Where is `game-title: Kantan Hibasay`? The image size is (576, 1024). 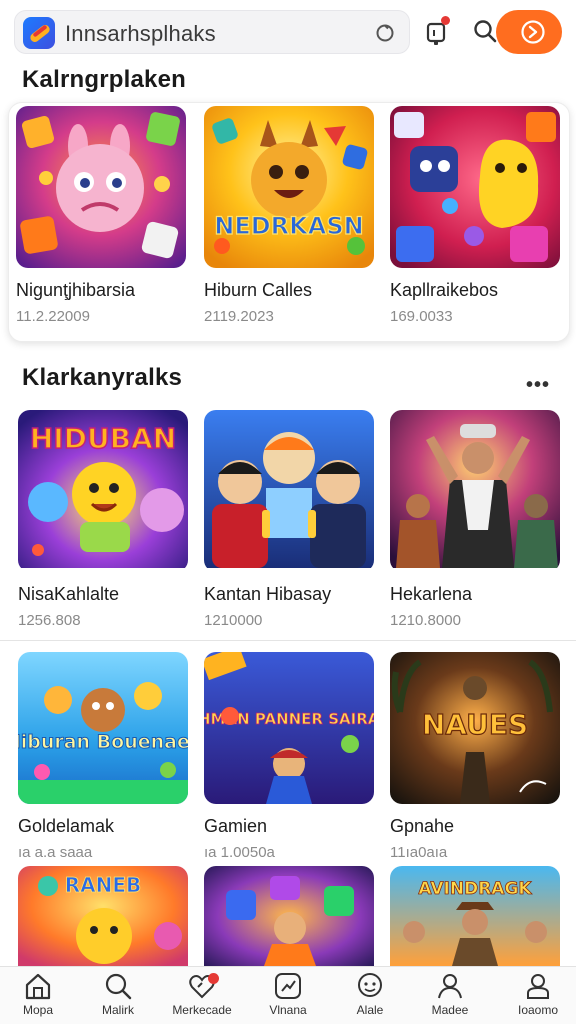
game-title: Kantan Hibasay is located at coordinates (268, 594).